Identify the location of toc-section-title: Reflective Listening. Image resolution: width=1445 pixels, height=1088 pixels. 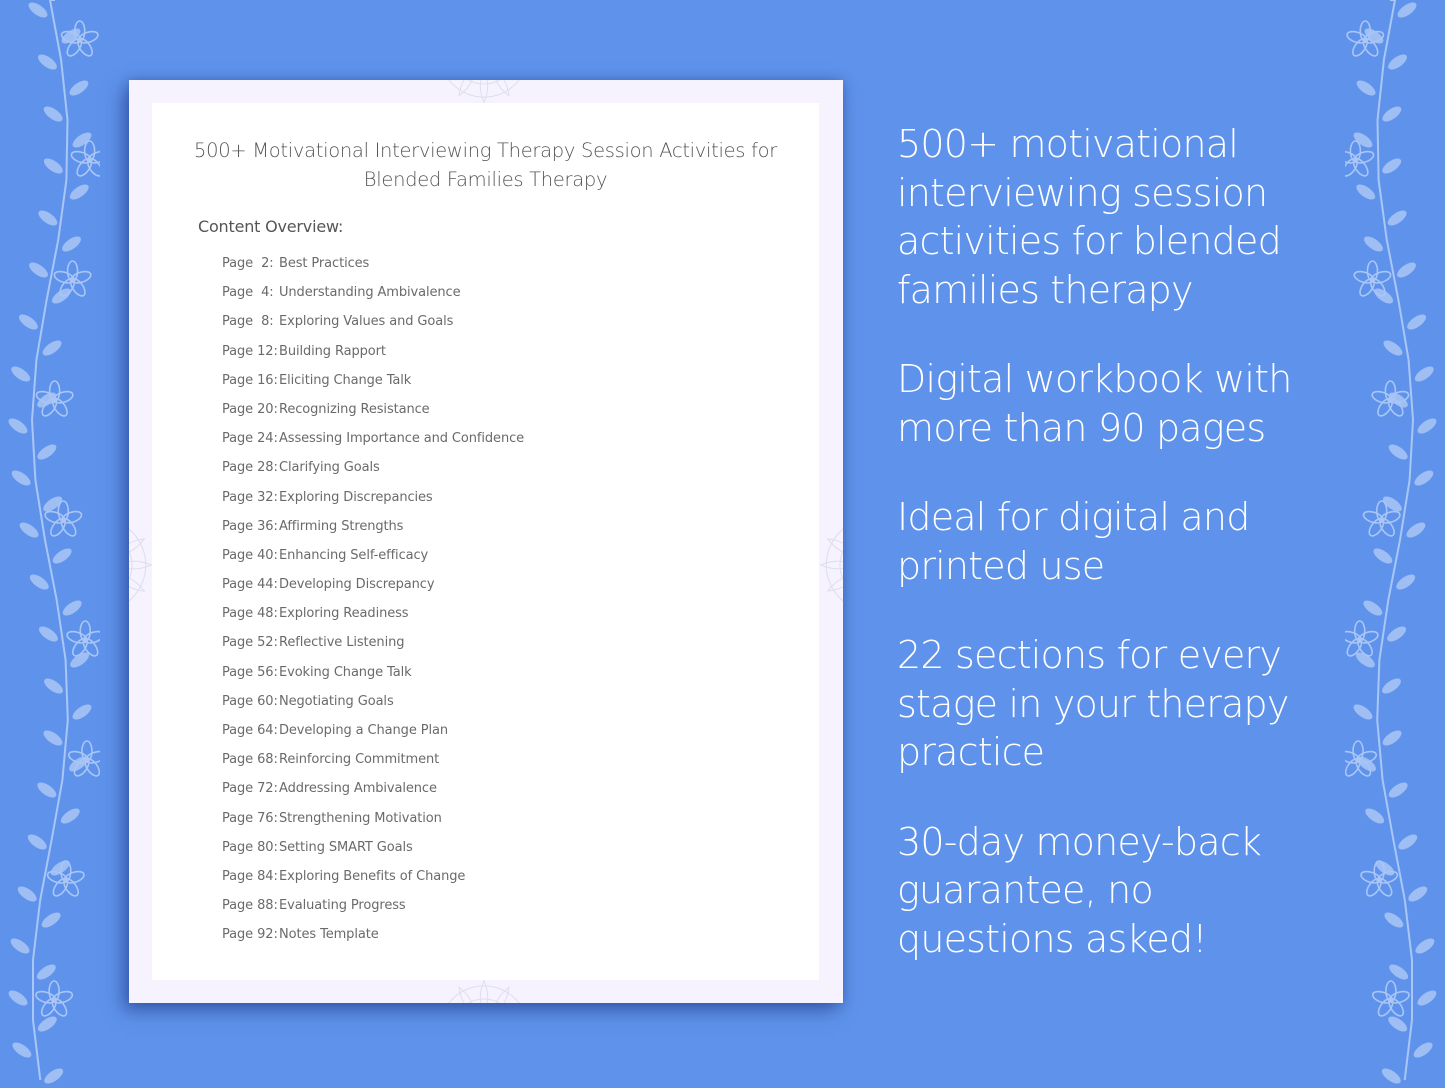
(342, 643).